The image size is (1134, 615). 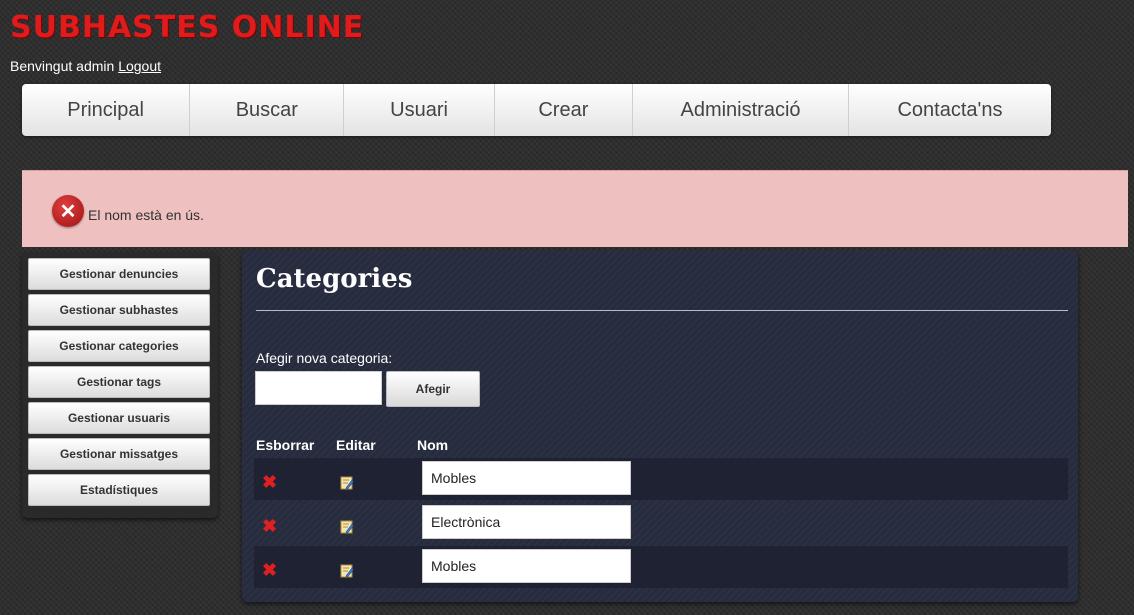 What do you see at coordinates (950, 110) in the screenshot?
I see `nav-item-contactans: Contacta'ns` at bounding box center [950, 110].